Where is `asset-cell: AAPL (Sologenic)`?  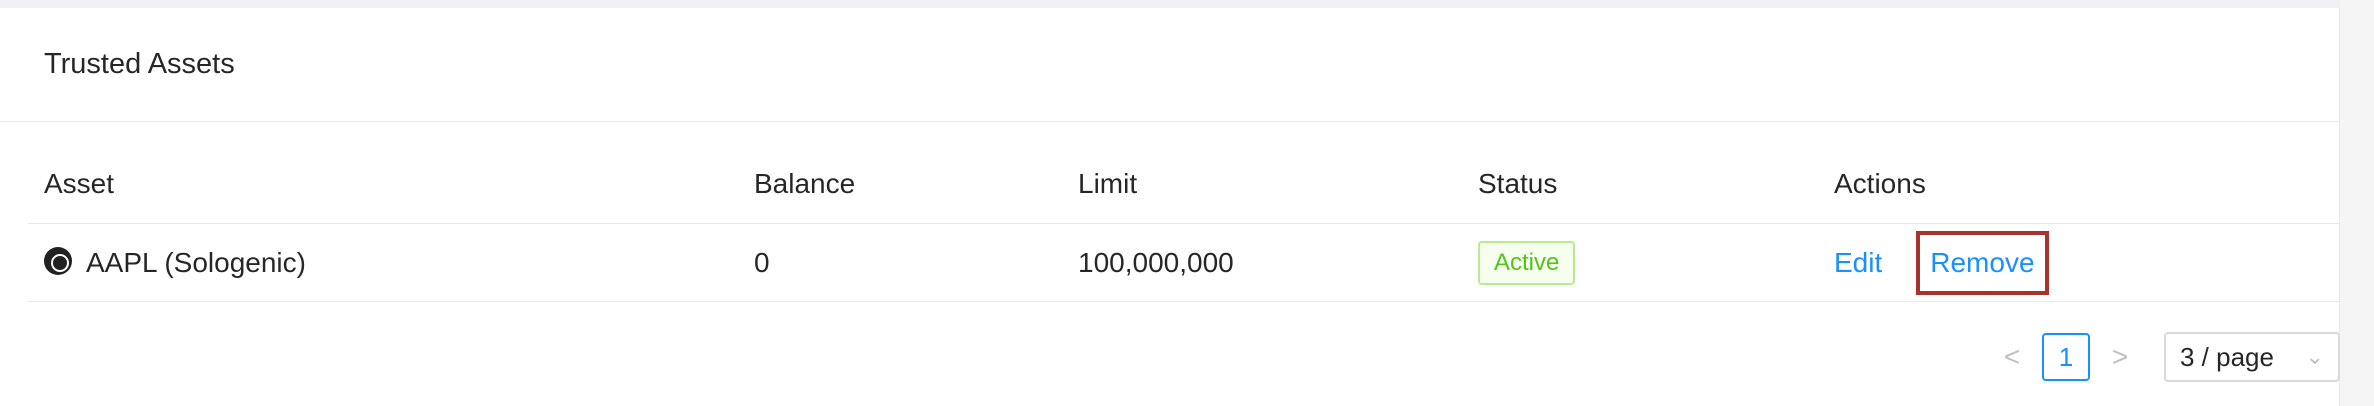 asset-cell: AAPL (Sologenic) is located at coordinates (175, 263).